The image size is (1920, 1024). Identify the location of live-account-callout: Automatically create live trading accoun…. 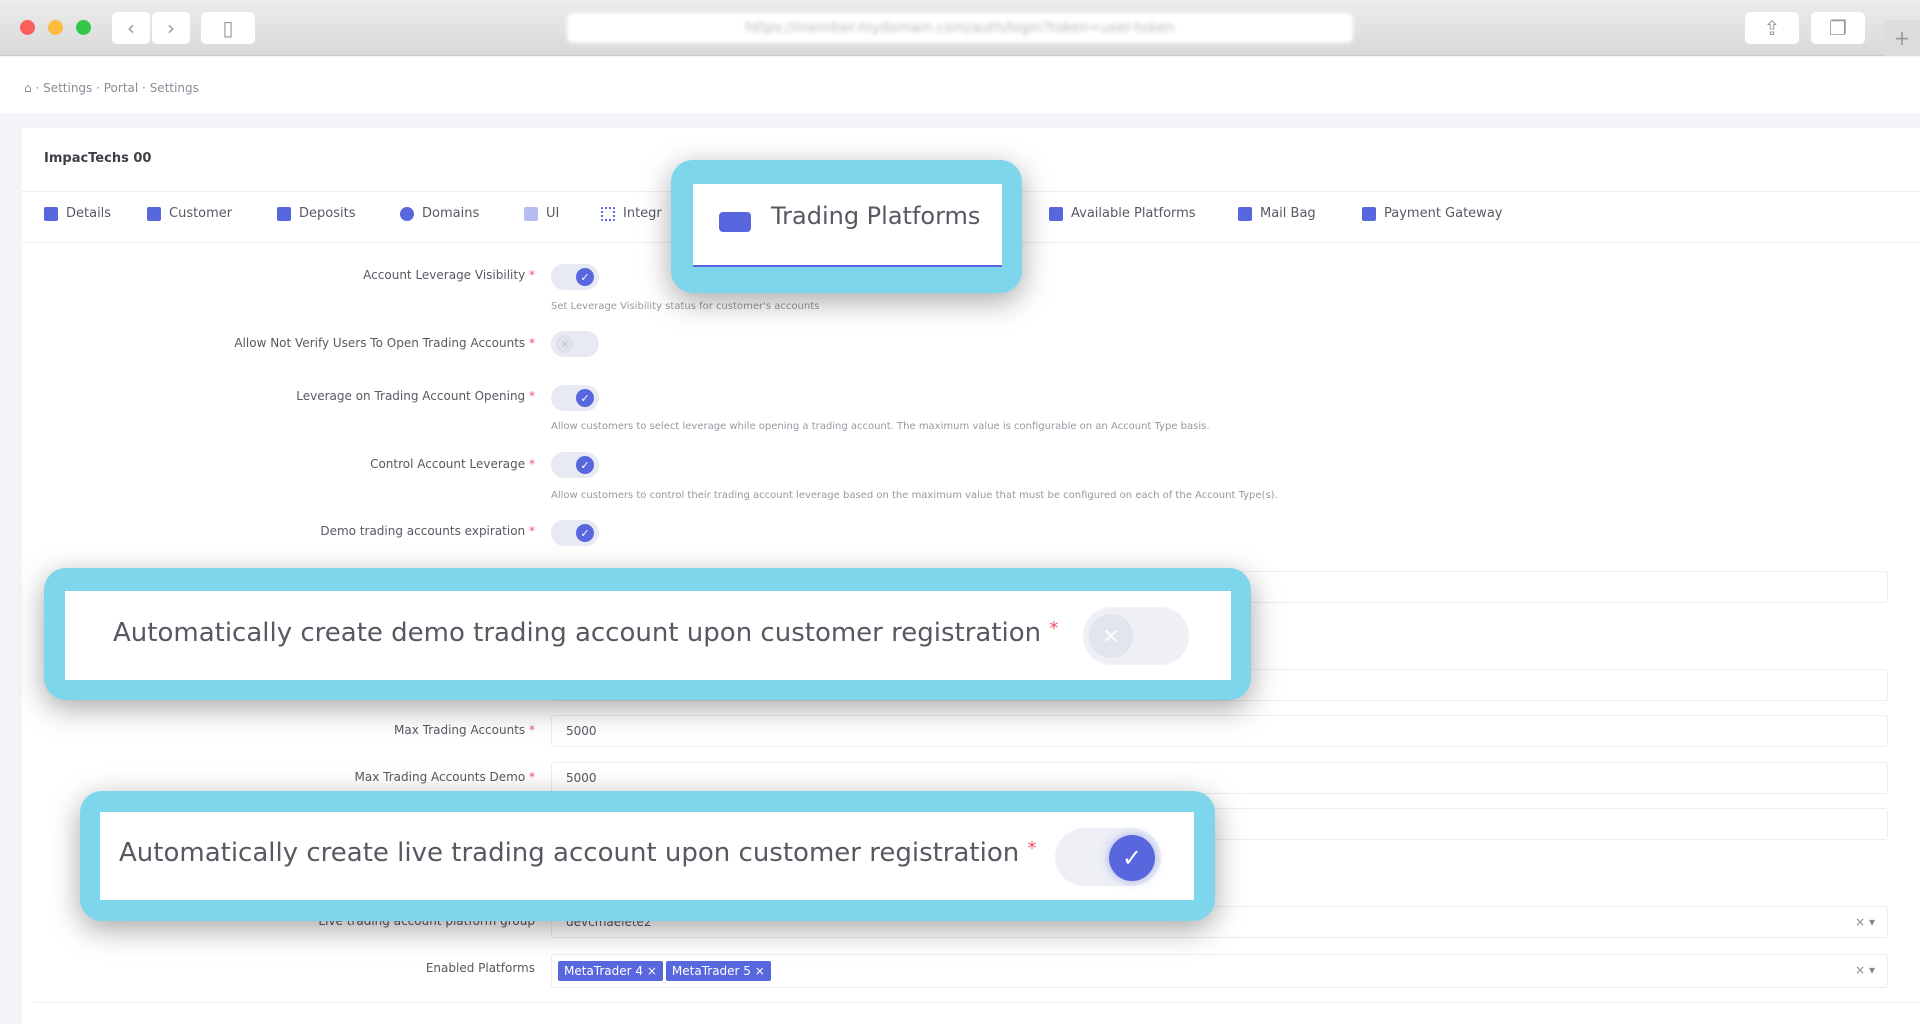
(647, 856).